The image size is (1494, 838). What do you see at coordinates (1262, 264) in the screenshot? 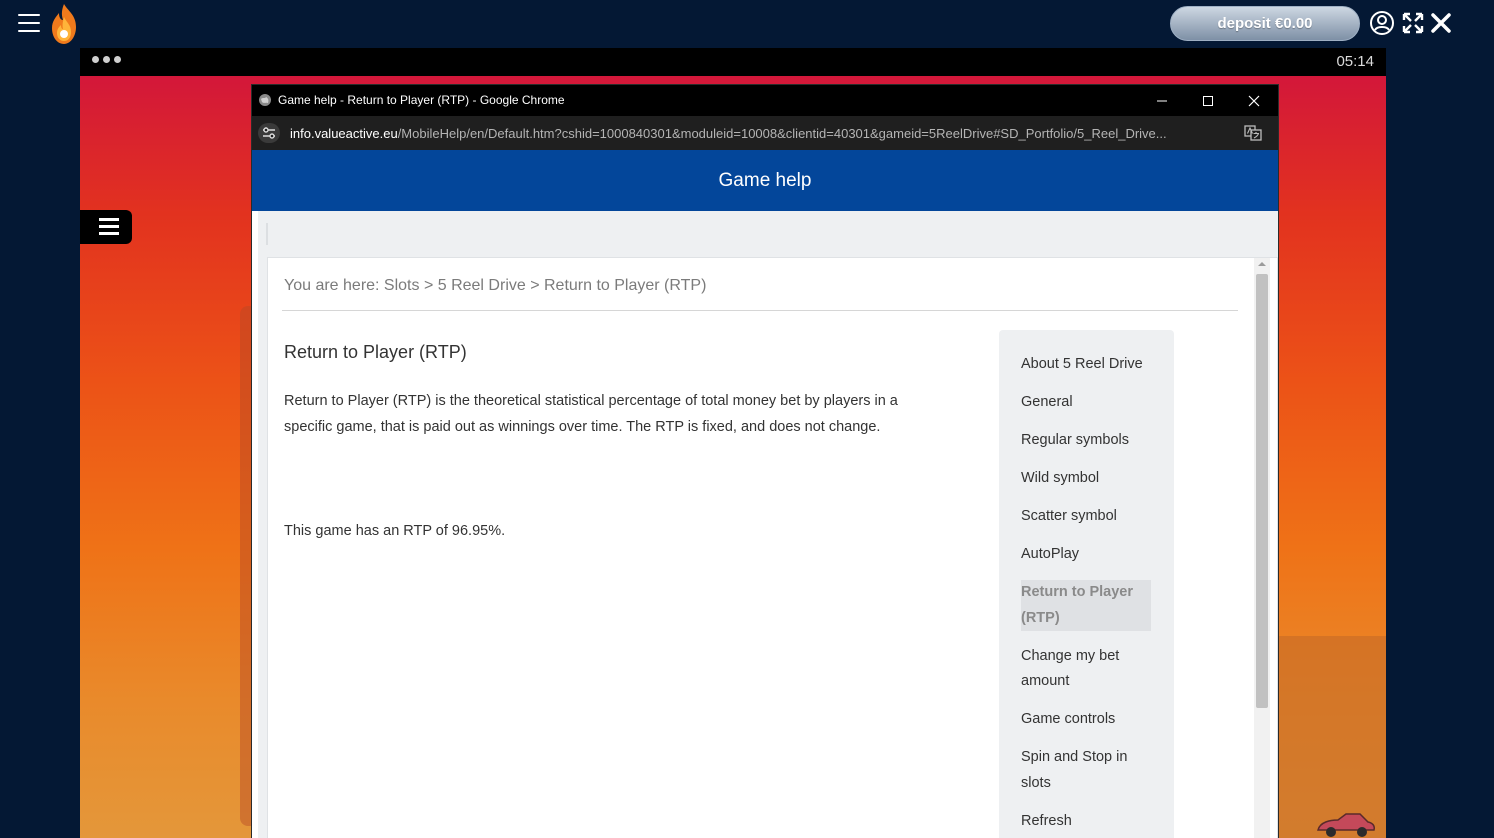
I see `scroll-up-icon` at bounding box center [1262, 264].